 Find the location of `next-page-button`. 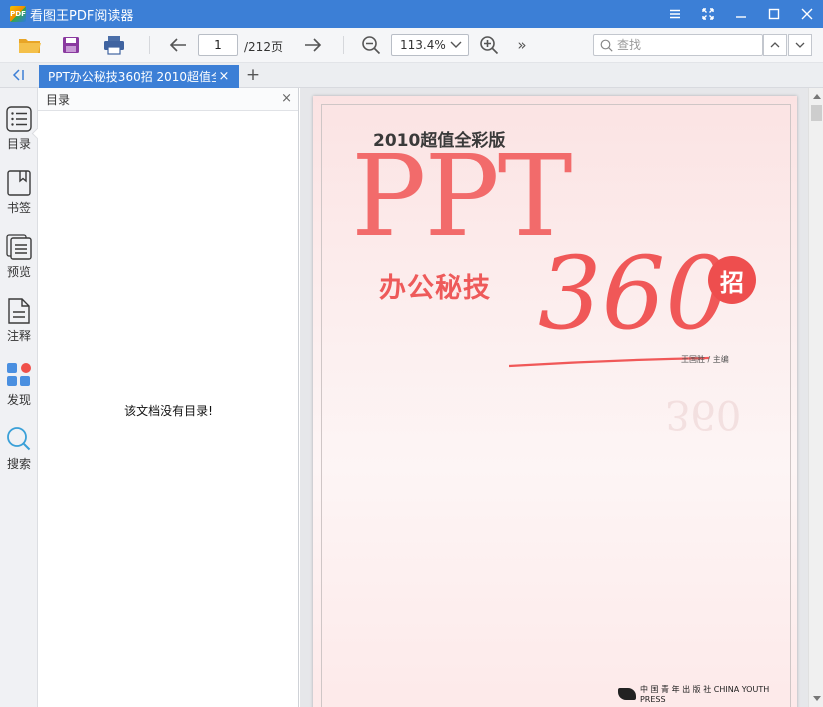

next-page-button is located at coordinates (313, 45).